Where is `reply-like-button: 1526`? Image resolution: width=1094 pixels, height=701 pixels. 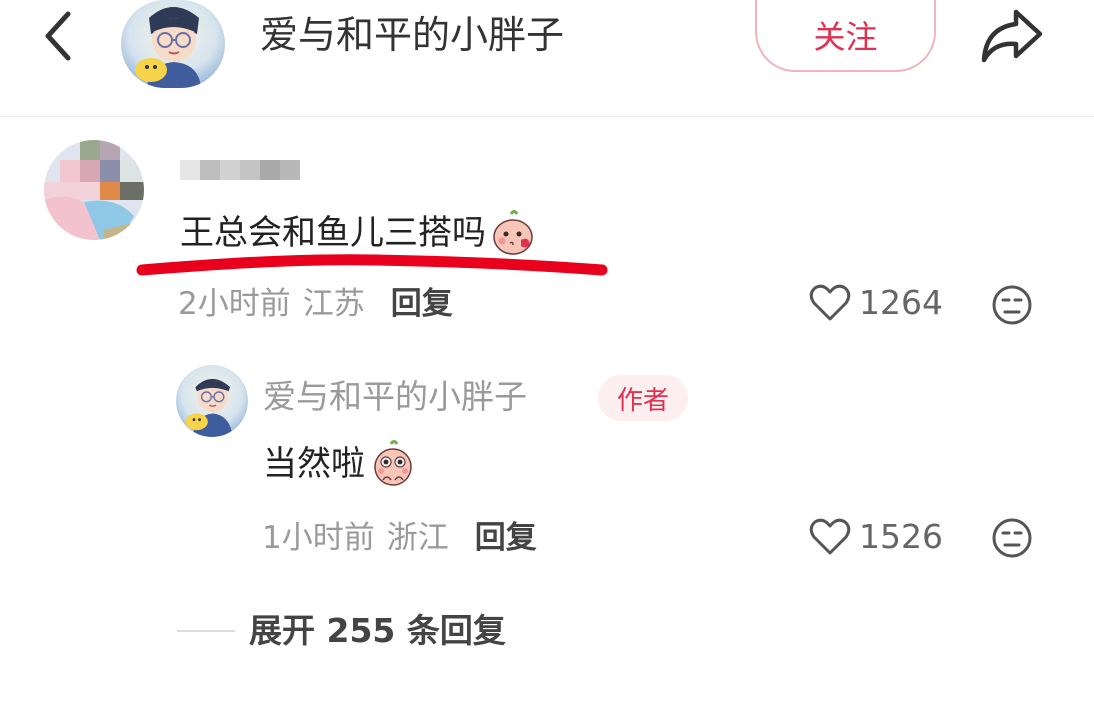 reply-like-button: 1526 is located at coordinates (876, 536).